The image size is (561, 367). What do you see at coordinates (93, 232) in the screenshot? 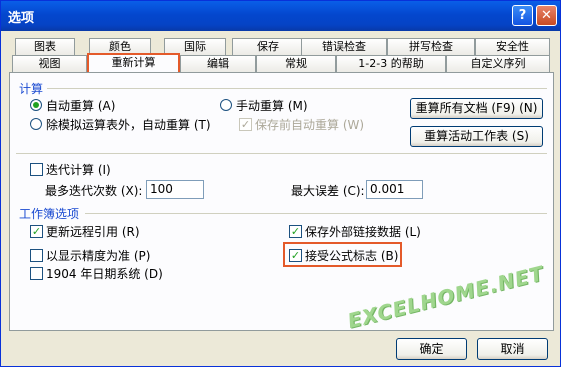
I see `update-remote-label: 更新远程引用 (R)` at bounding box center [93, 232].